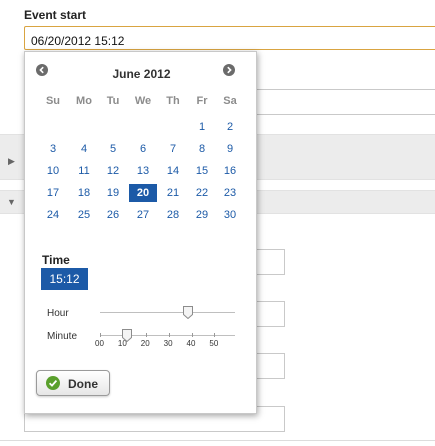 This screenshot has width=435, height=446. What do you see at coordinates (202, 171) in the screenshot?
I see `calendar-day: 15` at bounding box center [202, 171].